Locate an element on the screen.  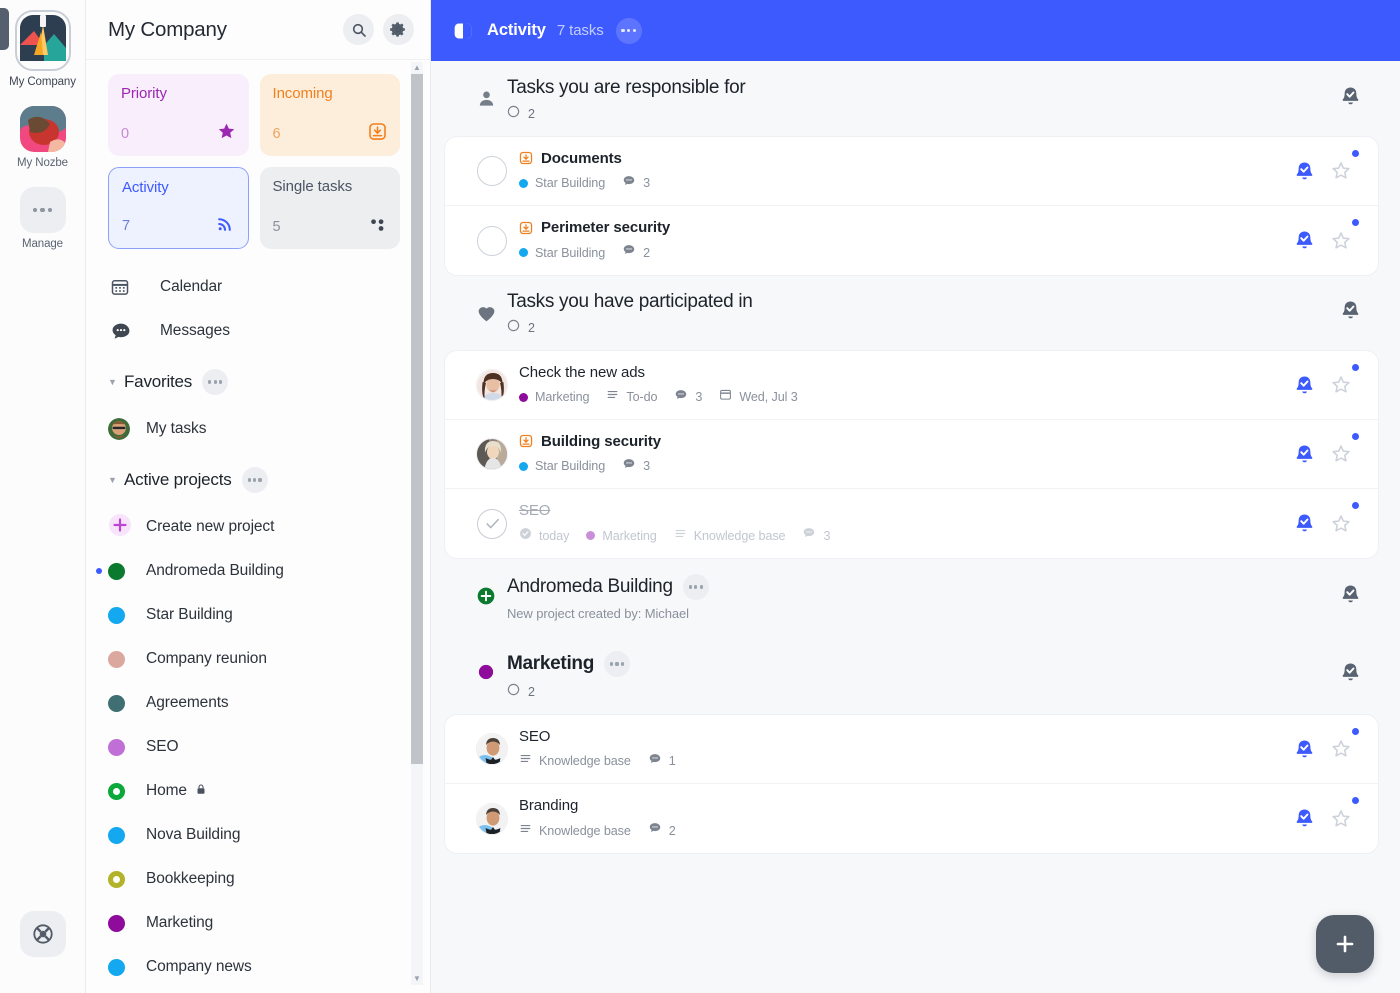
sidebar-edge-handle is located at coordinates (4, 29).